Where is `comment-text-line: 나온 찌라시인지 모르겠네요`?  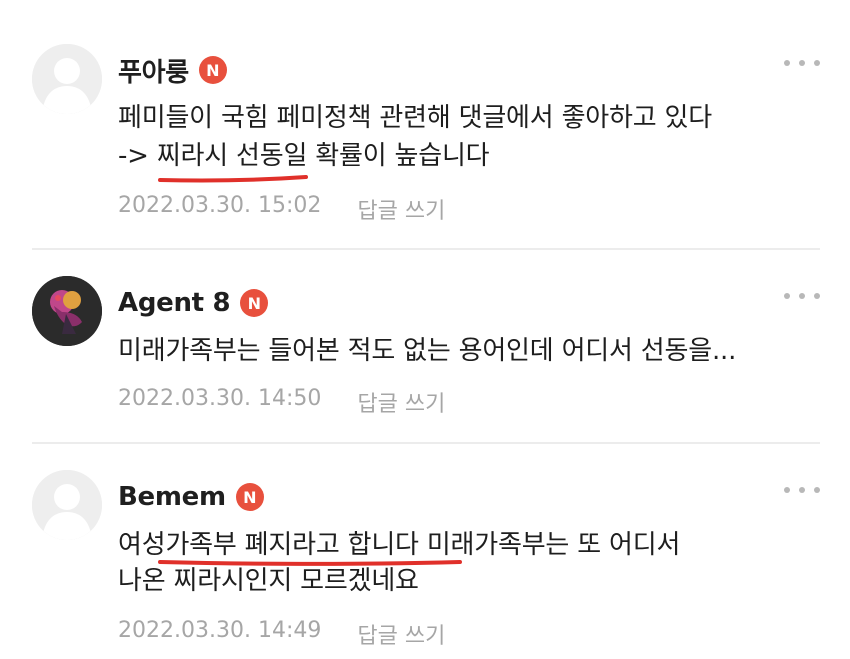
comment-text-line: 나온 찌라시인지 모르겠네요 is located at coordinates (268, 581).